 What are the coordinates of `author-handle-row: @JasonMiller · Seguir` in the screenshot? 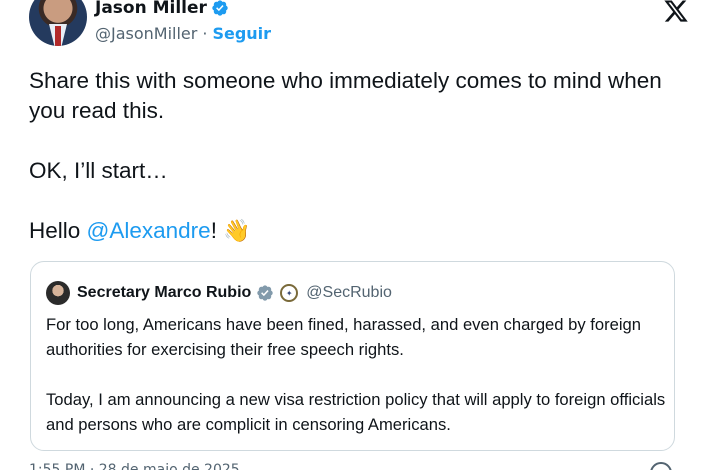 It's located at (183, 33).